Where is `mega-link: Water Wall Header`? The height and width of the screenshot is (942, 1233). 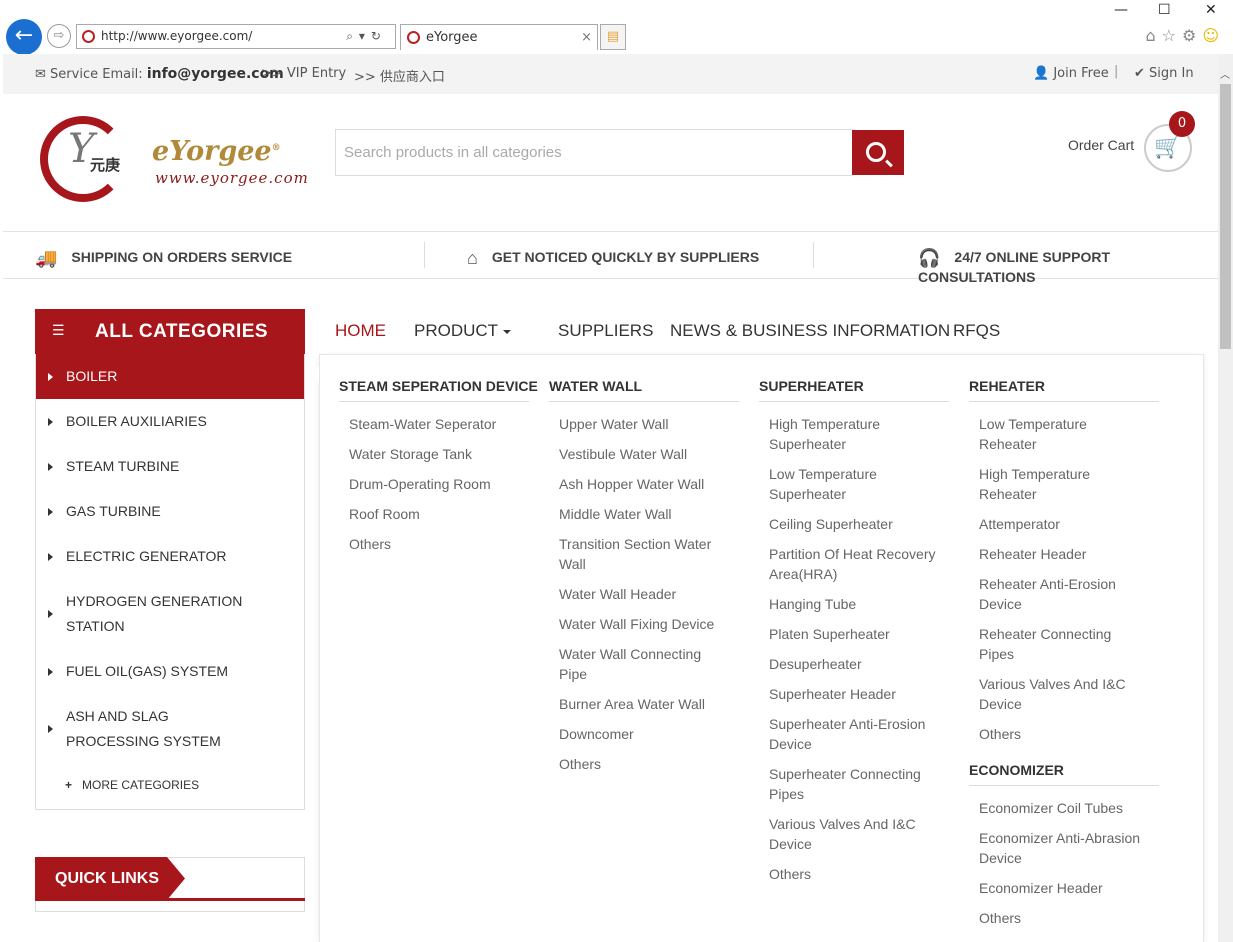 mega-link: Water Wall Header is located at coordinates (617, 594).